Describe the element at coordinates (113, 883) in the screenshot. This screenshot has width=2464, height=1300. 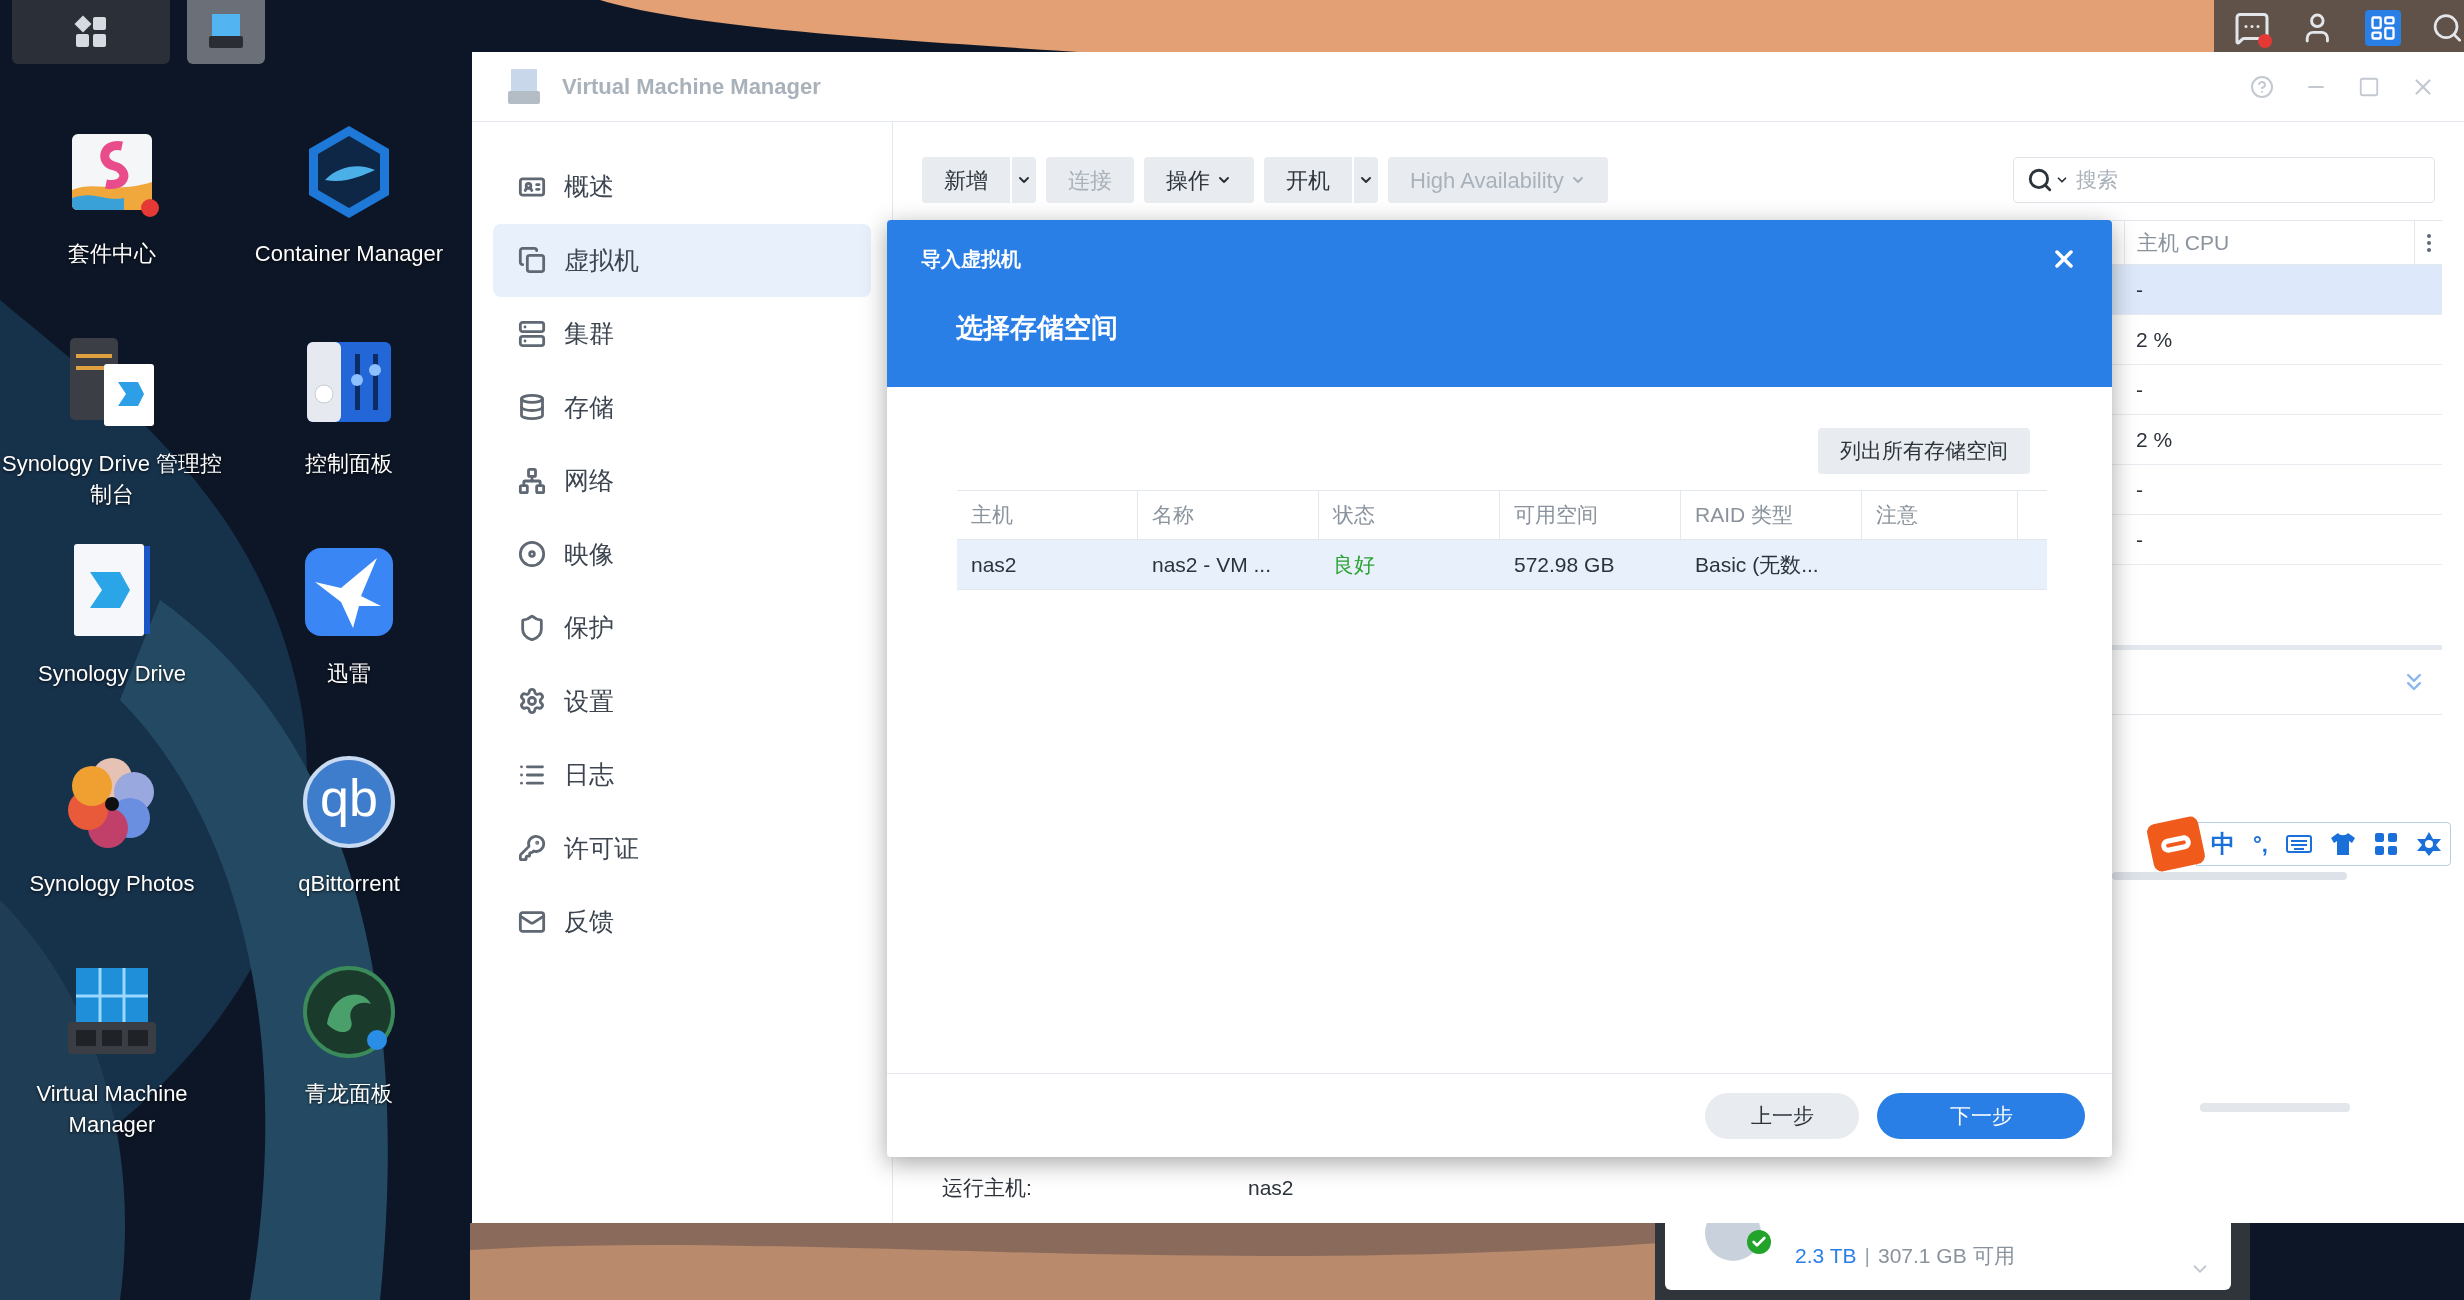
I see `app-label: Synology Photos` at that location.